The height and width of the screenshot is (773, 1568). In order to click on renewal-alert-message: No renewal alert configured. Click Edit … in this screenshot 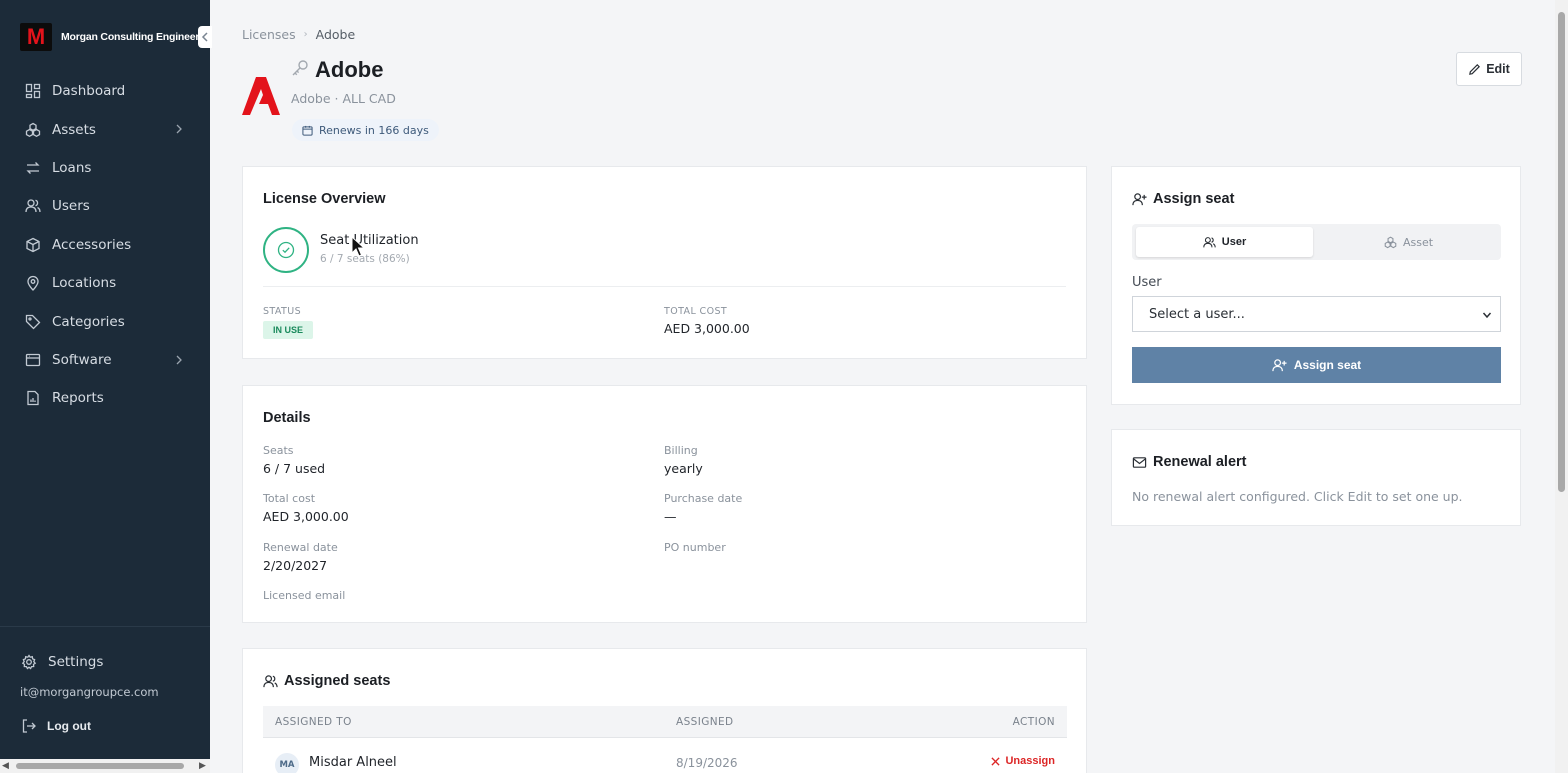, I will do `click(1297, 496)`.